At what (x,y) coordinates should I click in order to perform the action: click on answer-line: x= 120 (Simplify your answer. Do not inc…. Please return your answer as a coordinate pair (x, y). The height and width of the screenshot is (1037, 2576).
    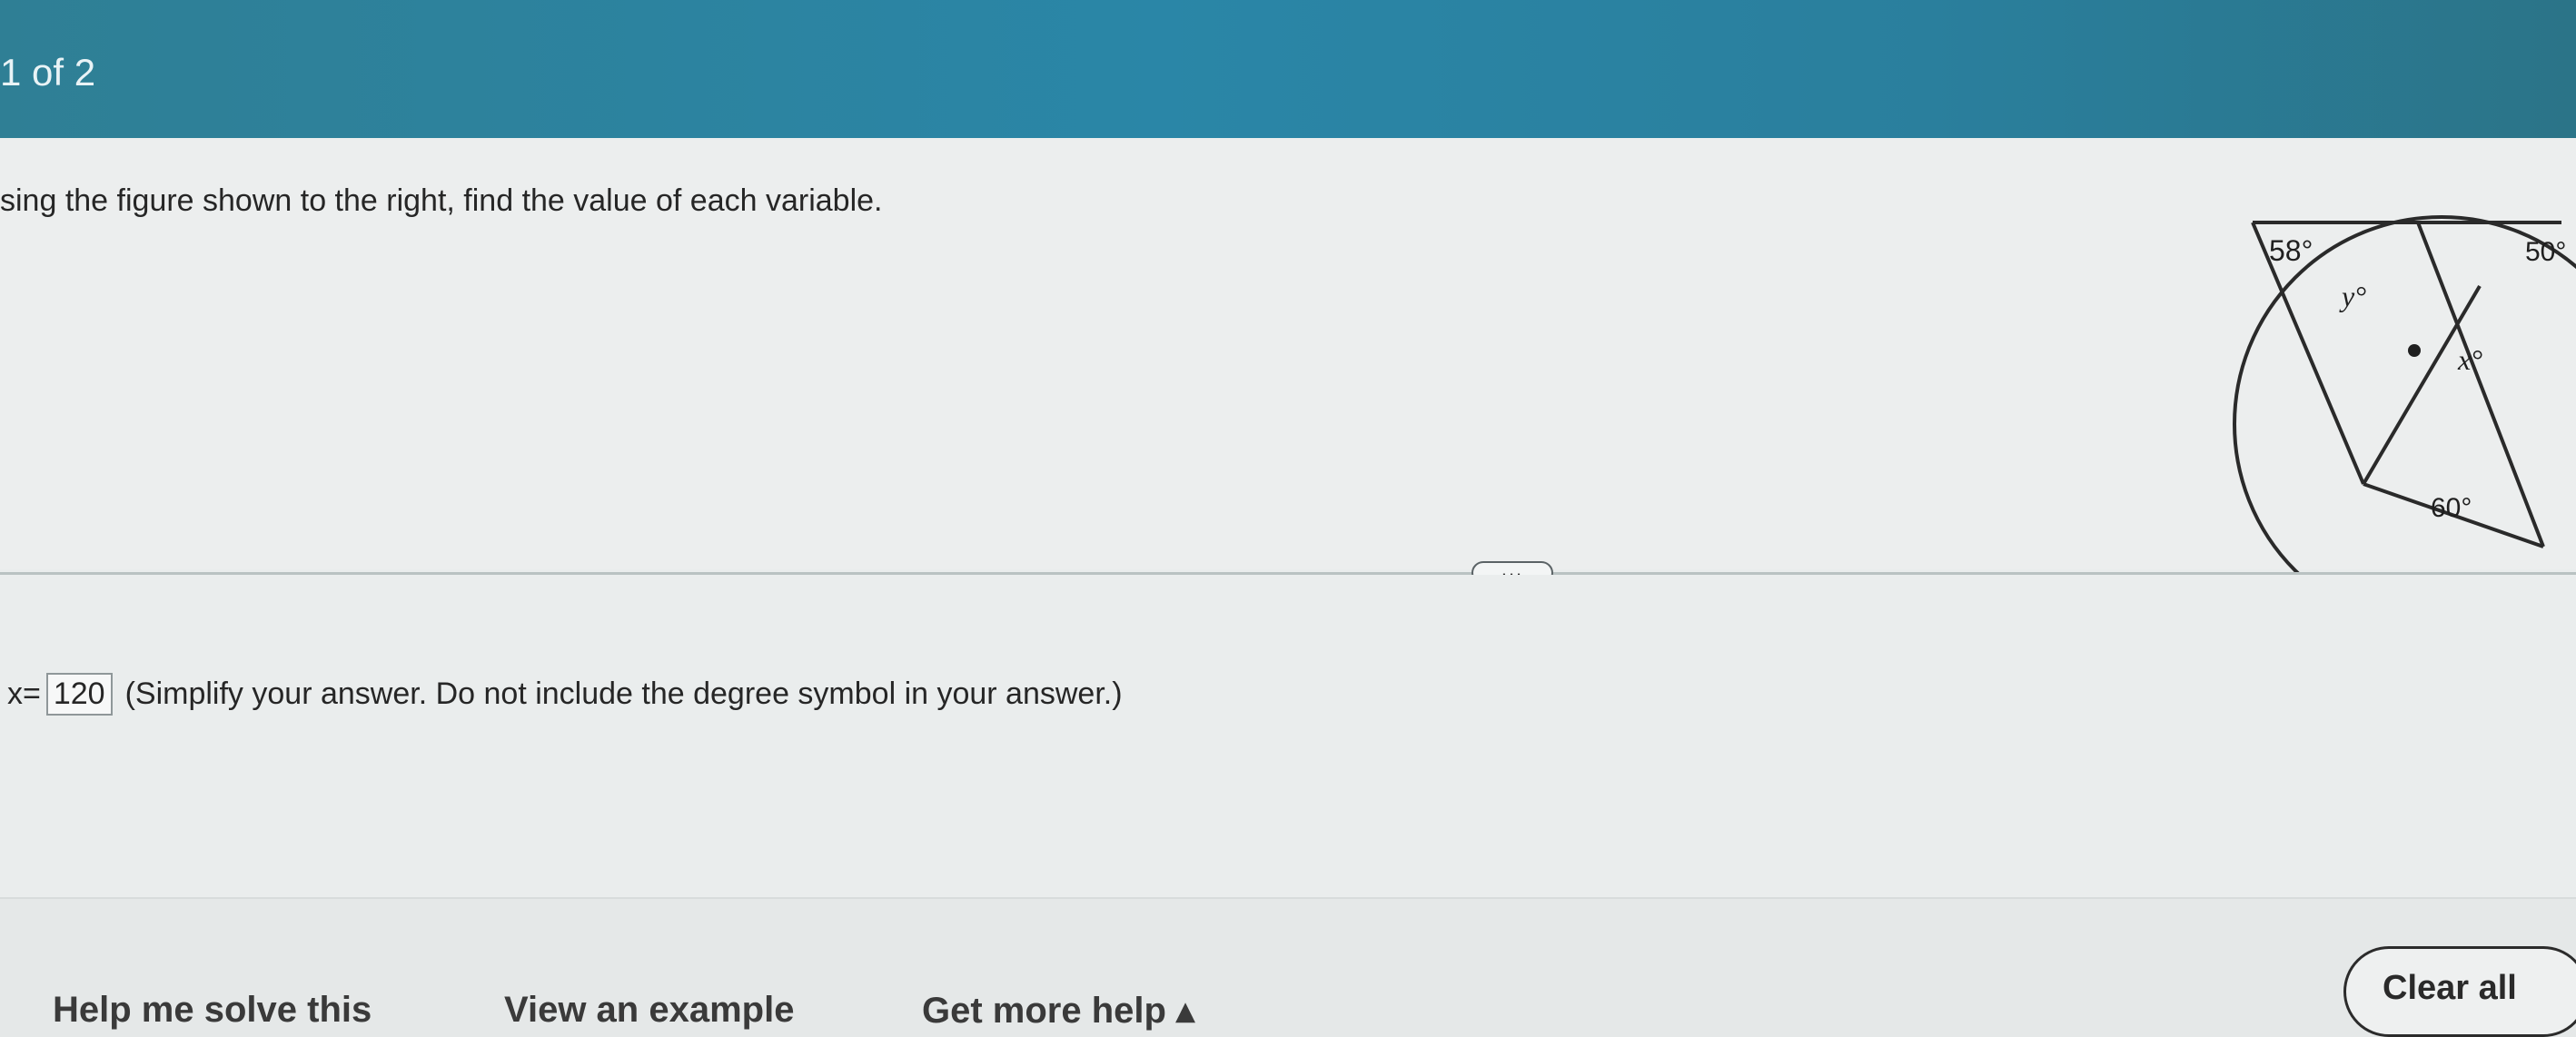
    Looking at the image, I should click on (561, 695).